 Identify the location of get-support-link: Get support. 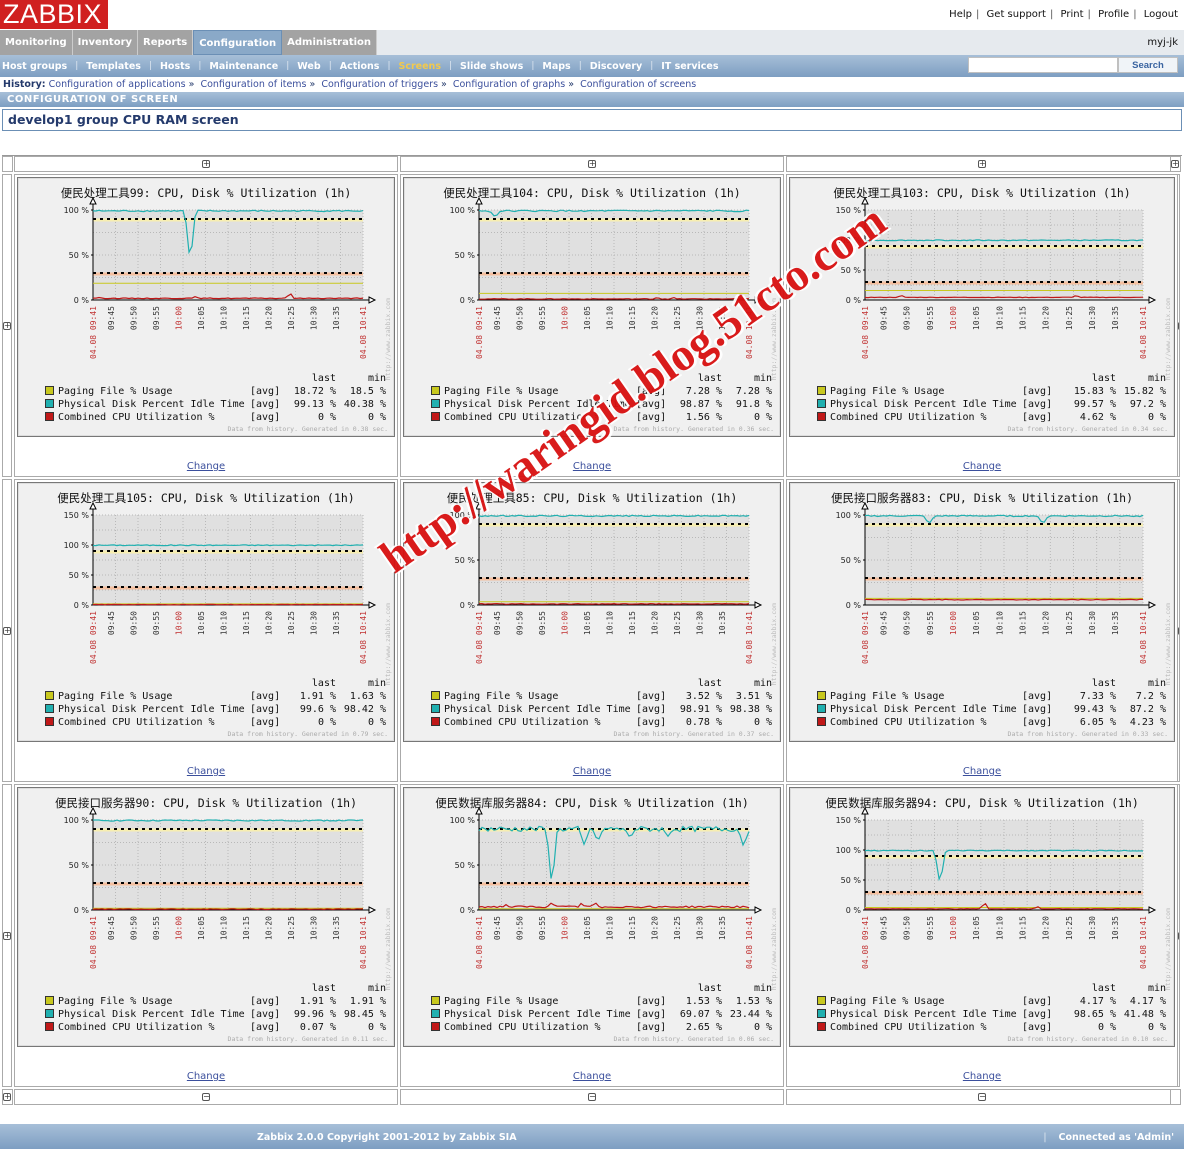
(1016, 14).